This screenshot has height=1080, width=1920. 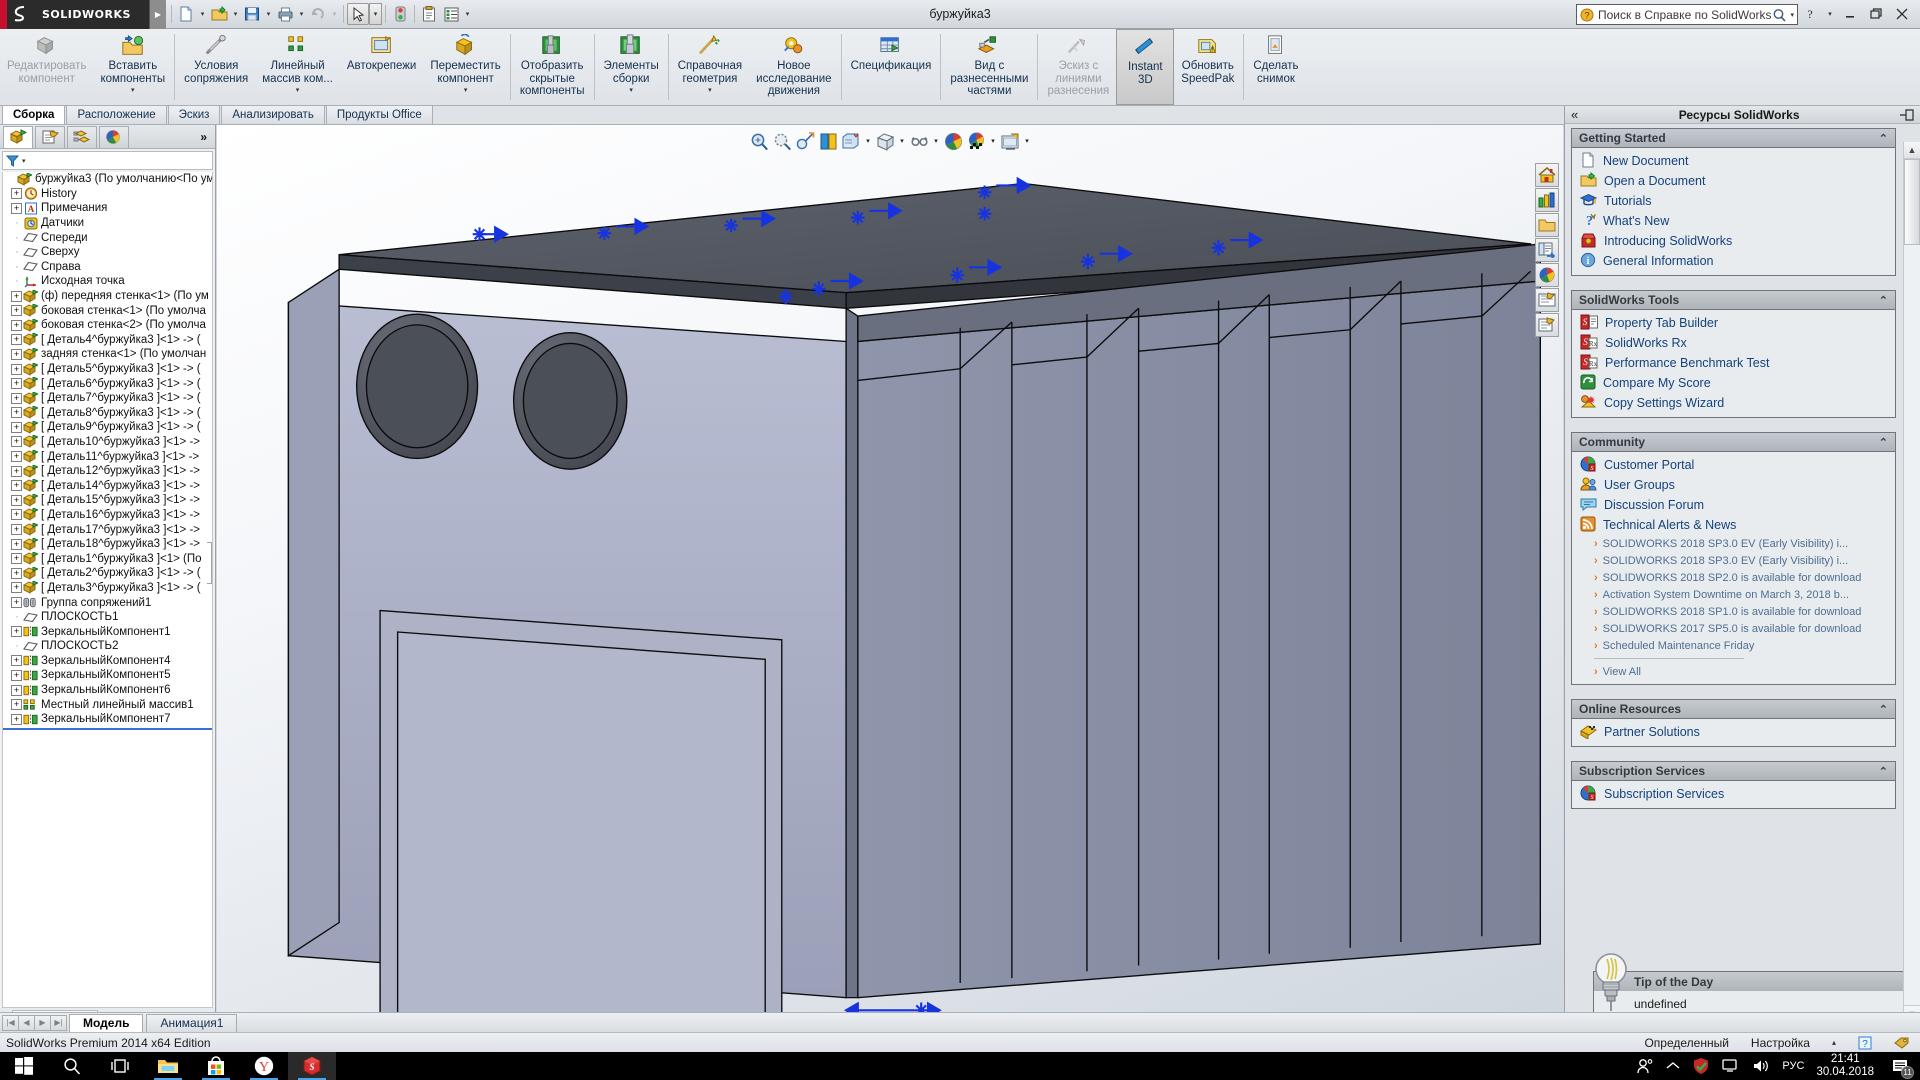 What do you see at coordinates (107, 442) in the screenshot?
I see `tree-node: + [ Деталь10^буржуйка3 ]<1> ->` at bounding box center [107, 442].